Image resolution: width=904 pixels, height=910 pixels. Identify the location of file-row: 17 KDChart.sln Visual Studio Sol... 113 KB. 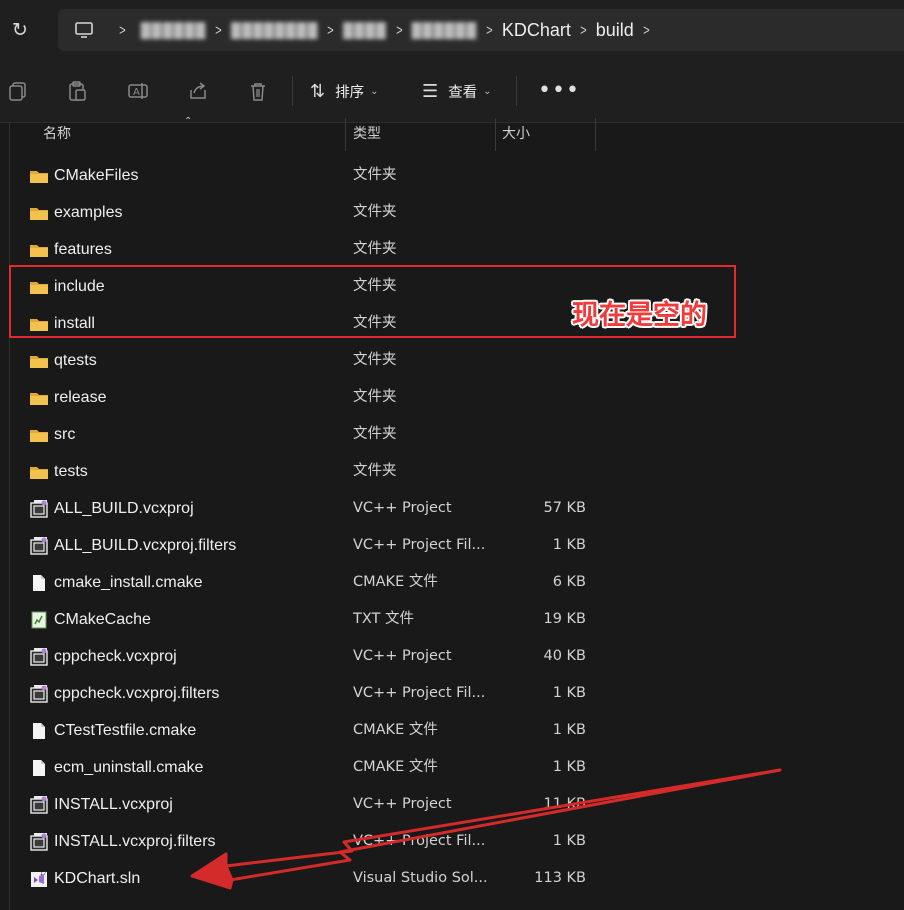
(452, 878).